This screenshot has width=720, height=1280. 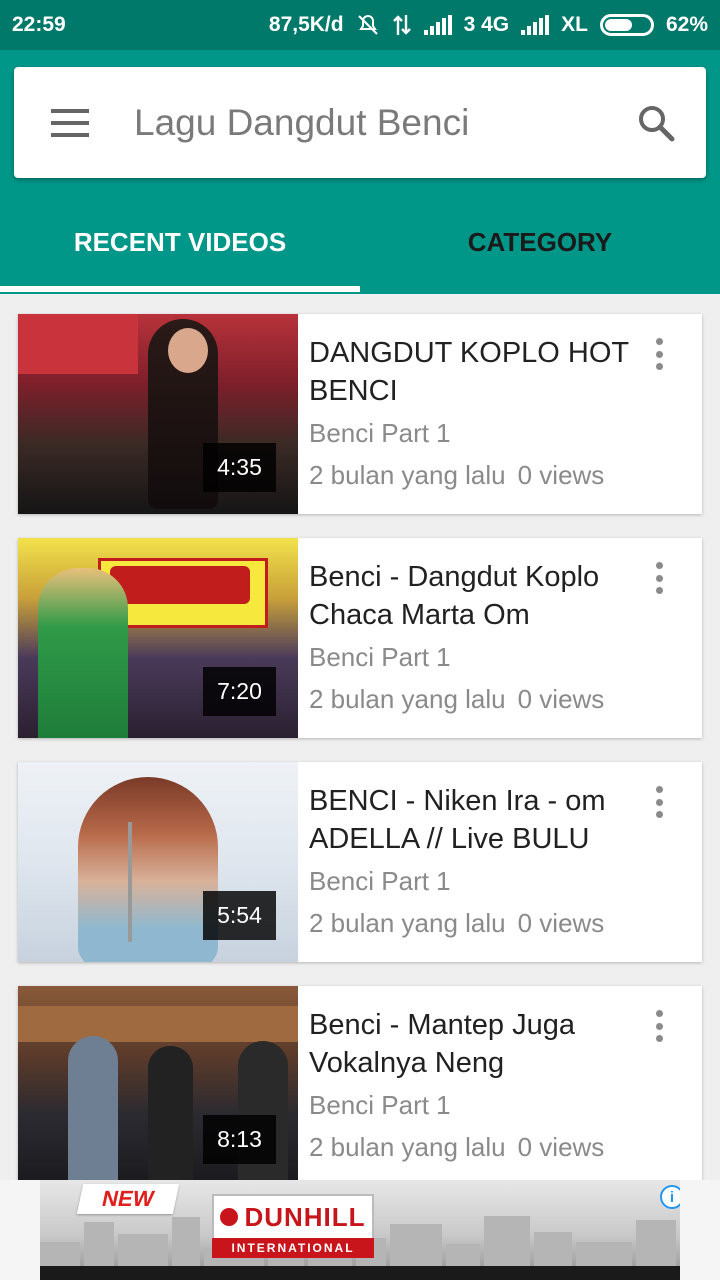 I want to click on status-bar: 22:59 87,5K/d 3 4G XL 62%, so click(x=360, y=25).